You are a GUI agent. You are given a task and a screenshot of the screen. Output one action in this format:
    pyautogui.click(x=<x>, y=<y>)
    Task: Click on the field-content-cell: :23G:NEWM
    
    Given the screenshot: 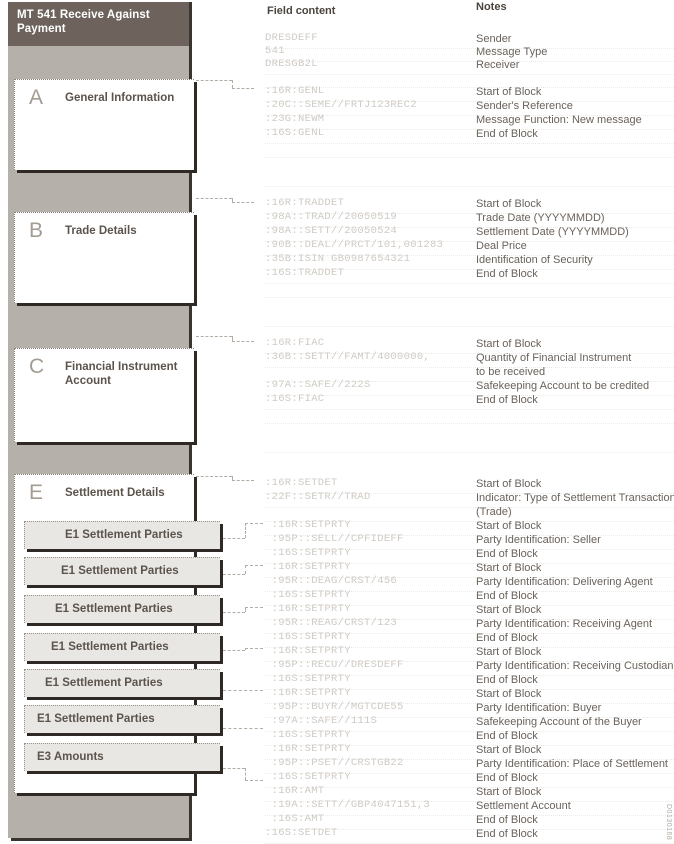 What is the action you would take?
    pyautogui.click(x=295, y=119)
    